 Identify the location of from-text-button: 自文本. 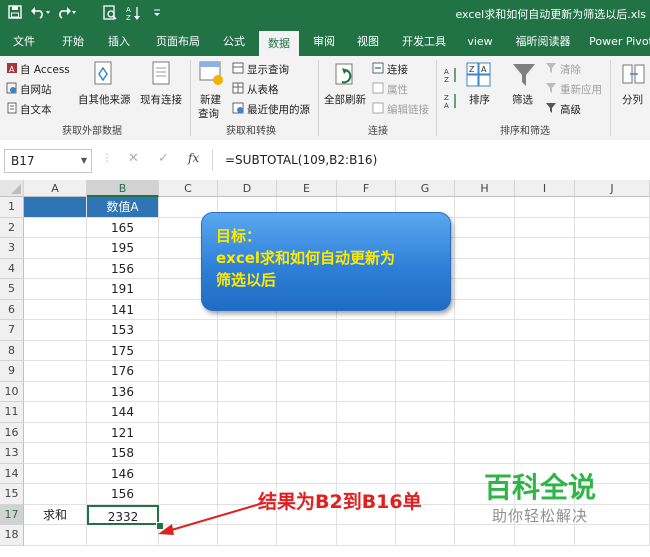
(36, 109).